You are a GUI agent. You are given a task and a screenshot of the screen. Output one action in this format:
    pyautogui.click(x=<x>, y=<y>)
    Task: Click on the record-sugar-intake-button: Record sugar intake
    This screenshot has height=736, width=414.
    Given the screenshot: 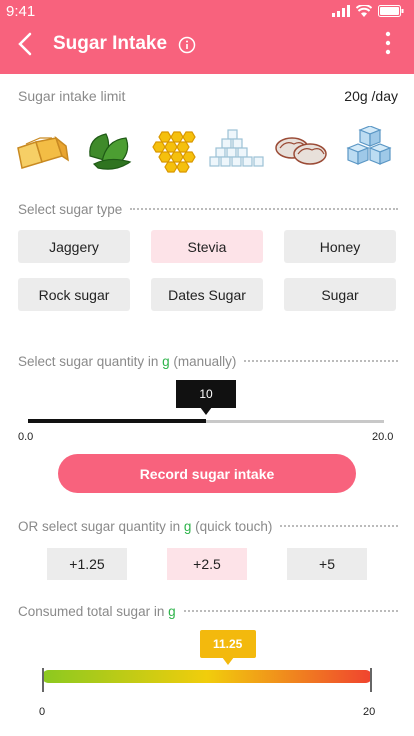 What is the action you would take?
    pyautogui.click(x=207, y=473)
    